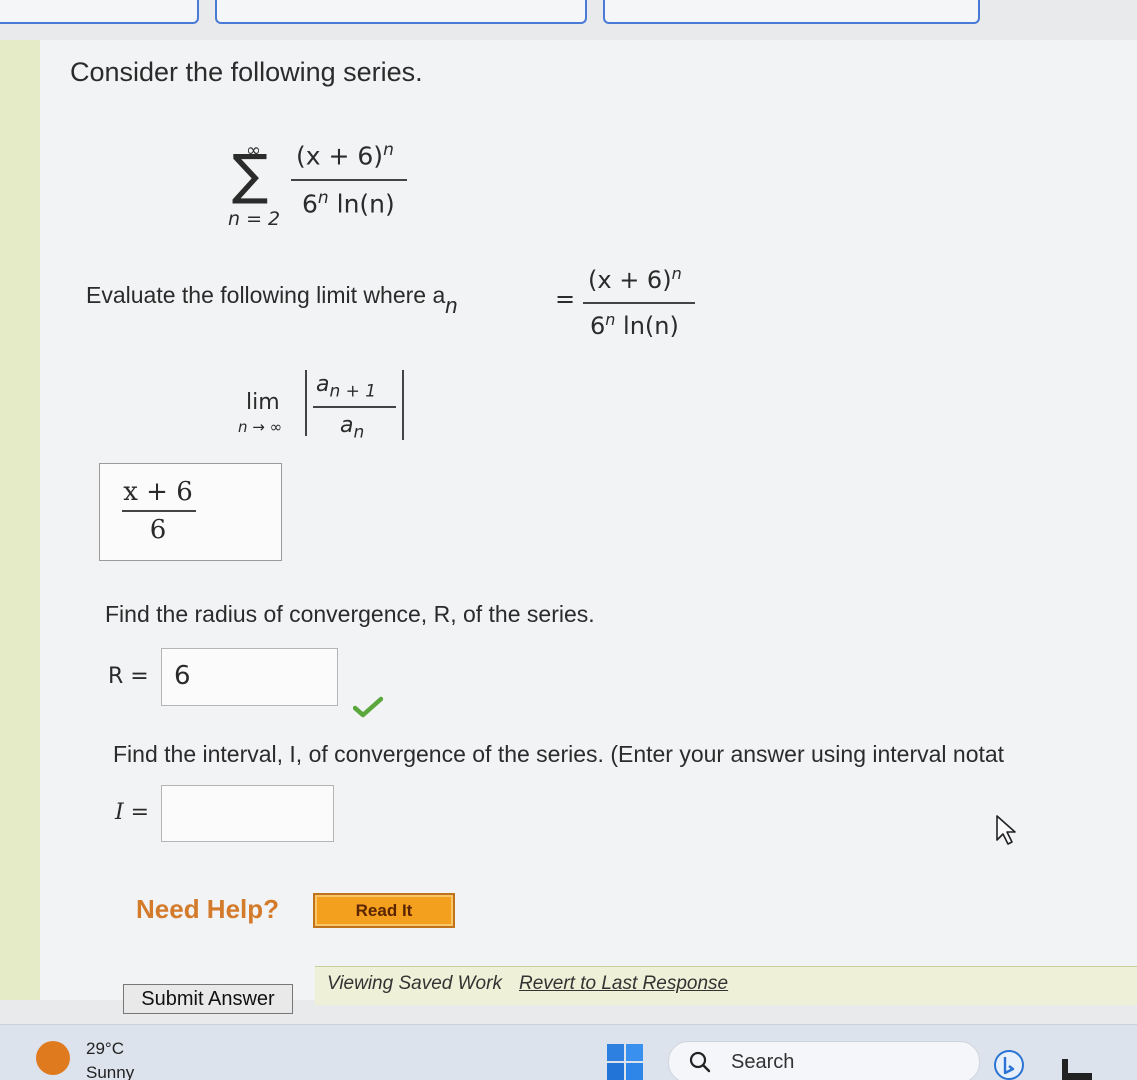 This screenshot has height=1080, width=1137. I want to click on weather-condition: Sunny, so click(110, 1071).